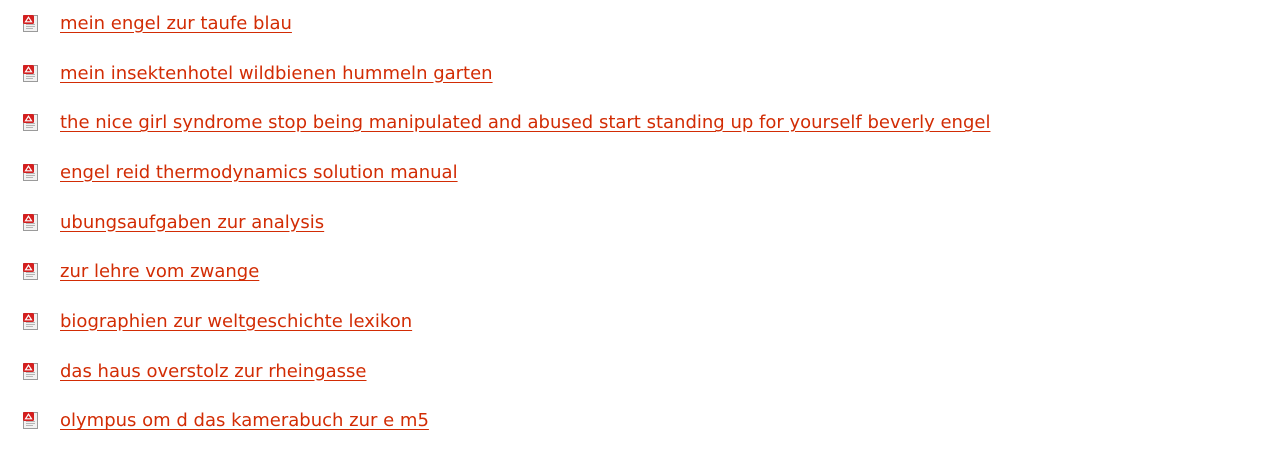 This screenshot has width=1278, height=450. What do you see at coordinates (244, 421) in the screenshot?
I see `pdf-link: olympus om d das kamerabuch zur e m5` at bounding box center [244, 421].